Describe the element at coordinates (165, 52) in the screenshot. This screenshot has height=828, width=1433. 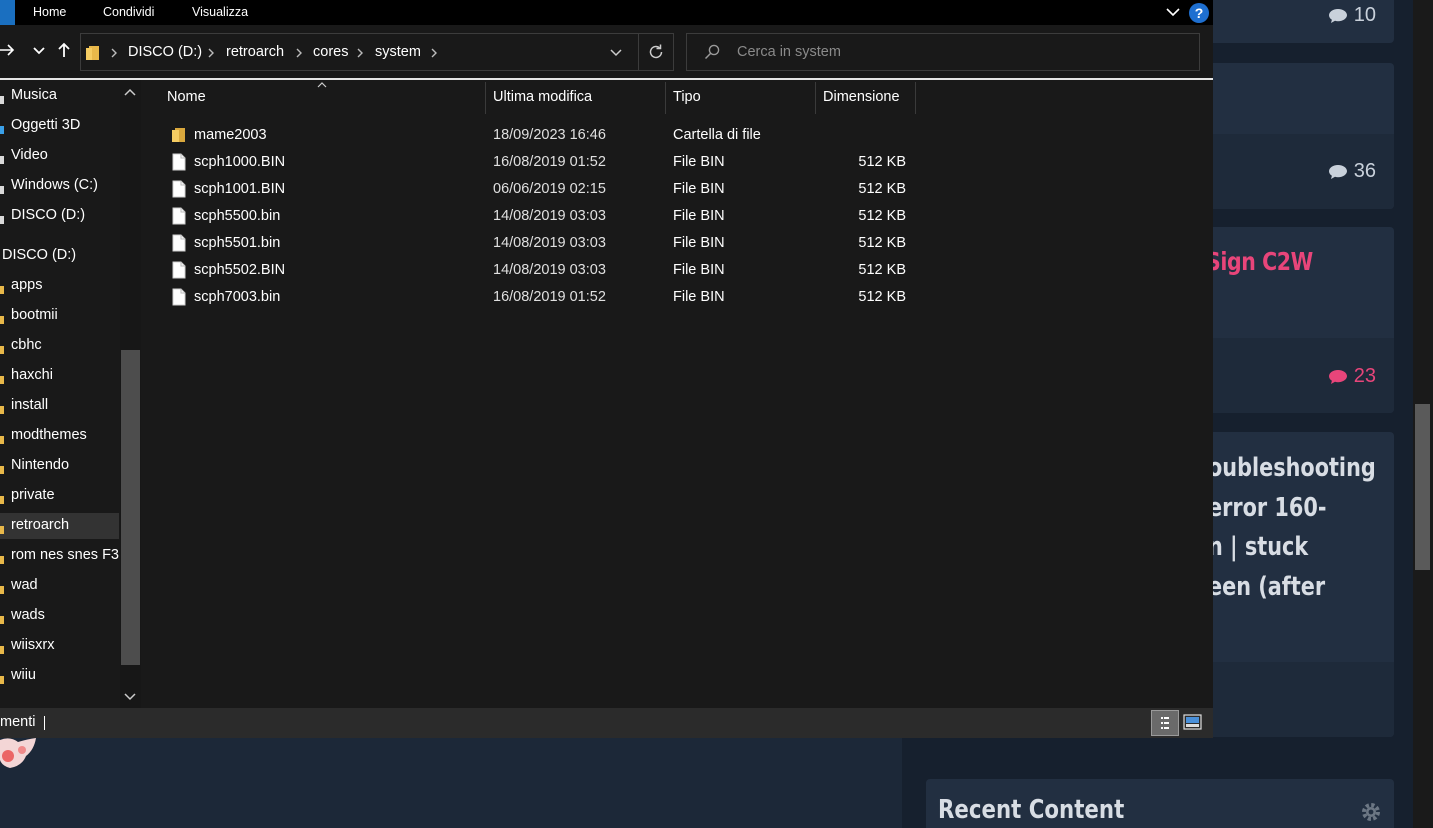
I see `breadcrumb-drive: DISCO (D:)` at that location.